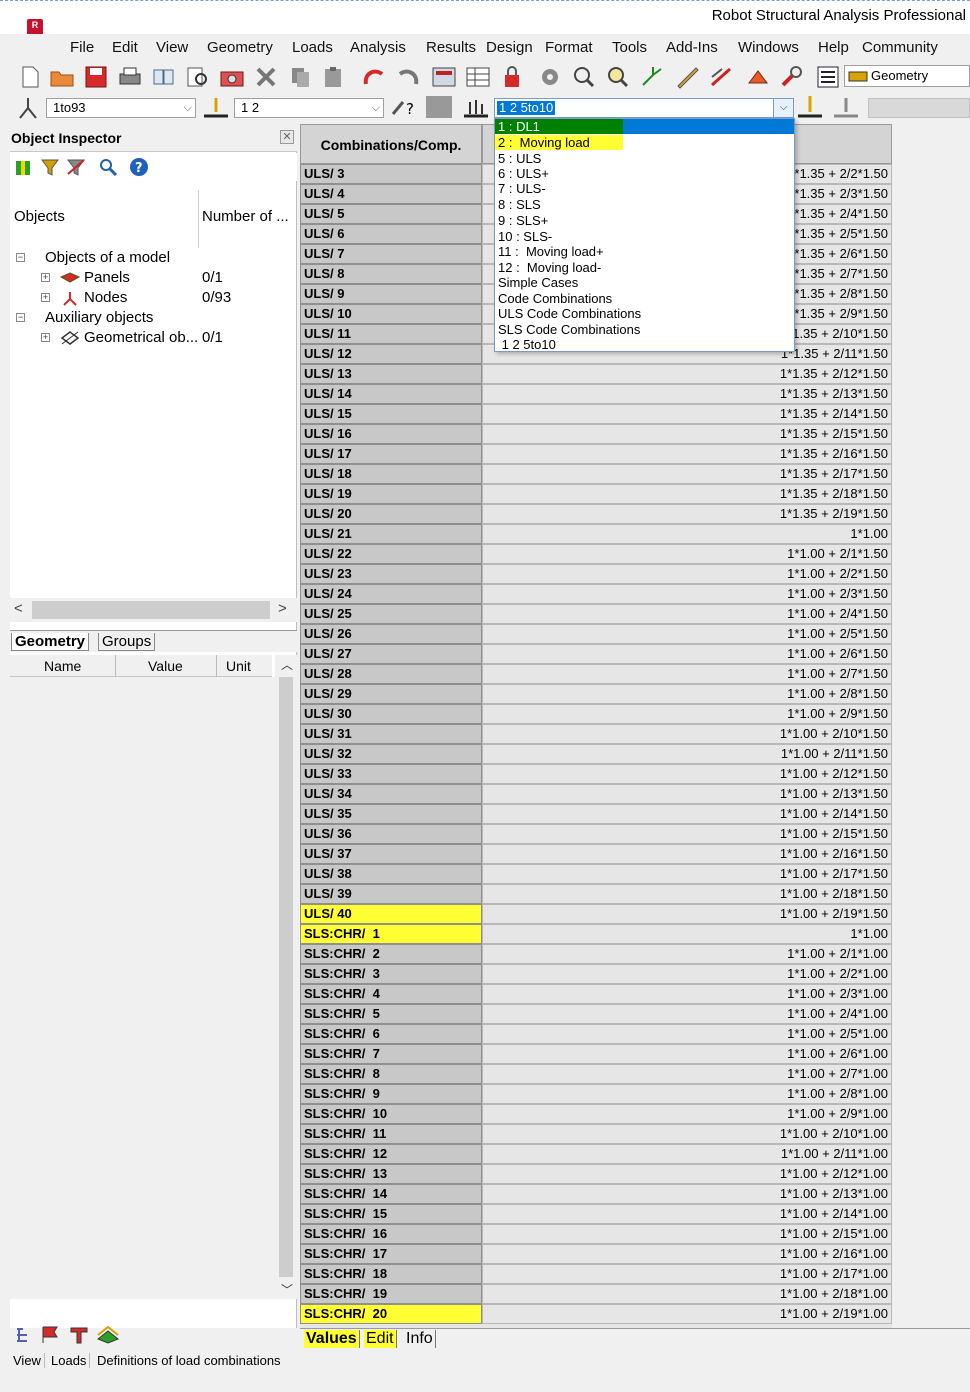  I want to click on combination-name-cell: ULS/ 25, so click(391, 614).